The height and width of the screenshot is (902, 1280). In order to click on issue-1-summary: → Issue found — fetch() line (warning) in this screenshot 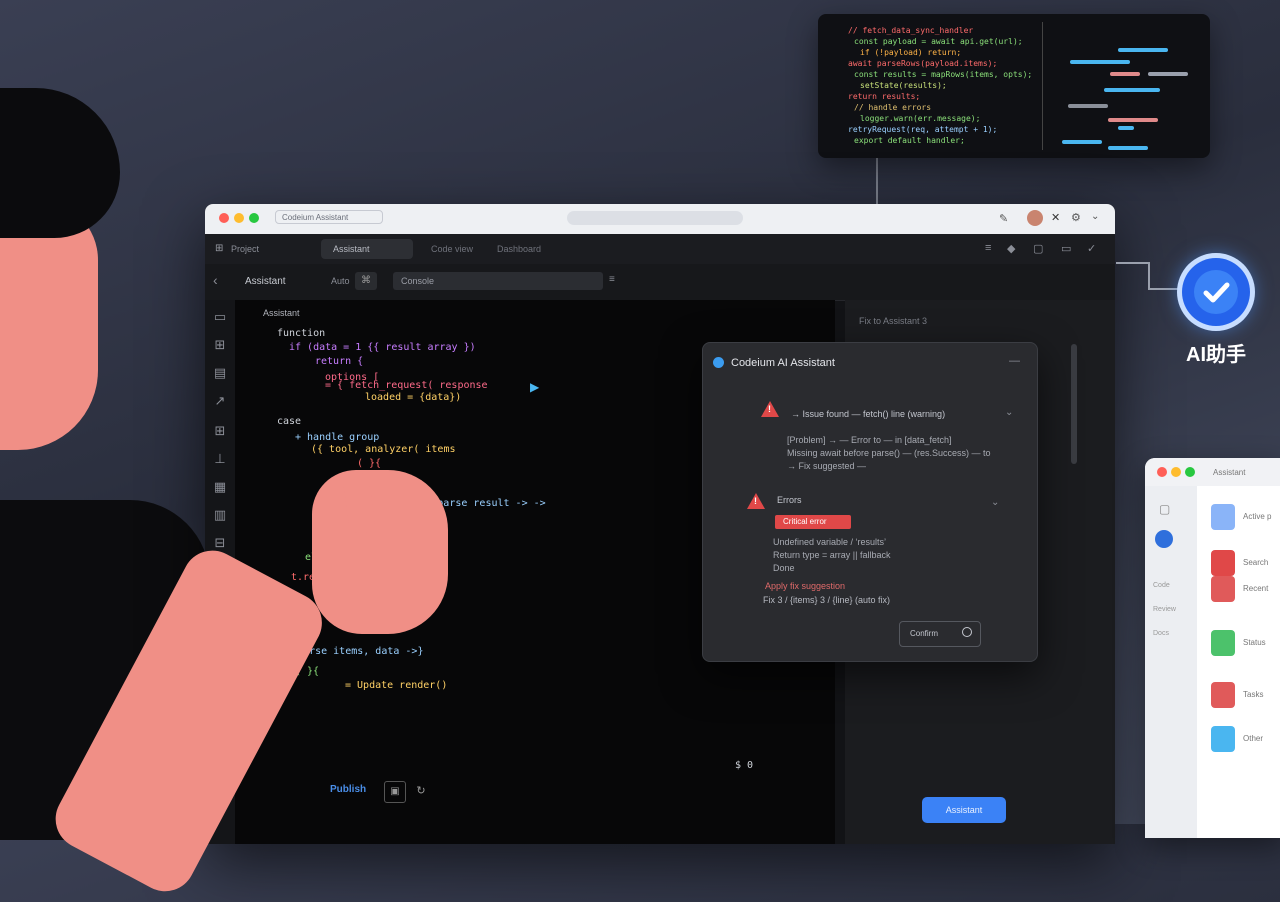, I will do `click(868, 414)`.